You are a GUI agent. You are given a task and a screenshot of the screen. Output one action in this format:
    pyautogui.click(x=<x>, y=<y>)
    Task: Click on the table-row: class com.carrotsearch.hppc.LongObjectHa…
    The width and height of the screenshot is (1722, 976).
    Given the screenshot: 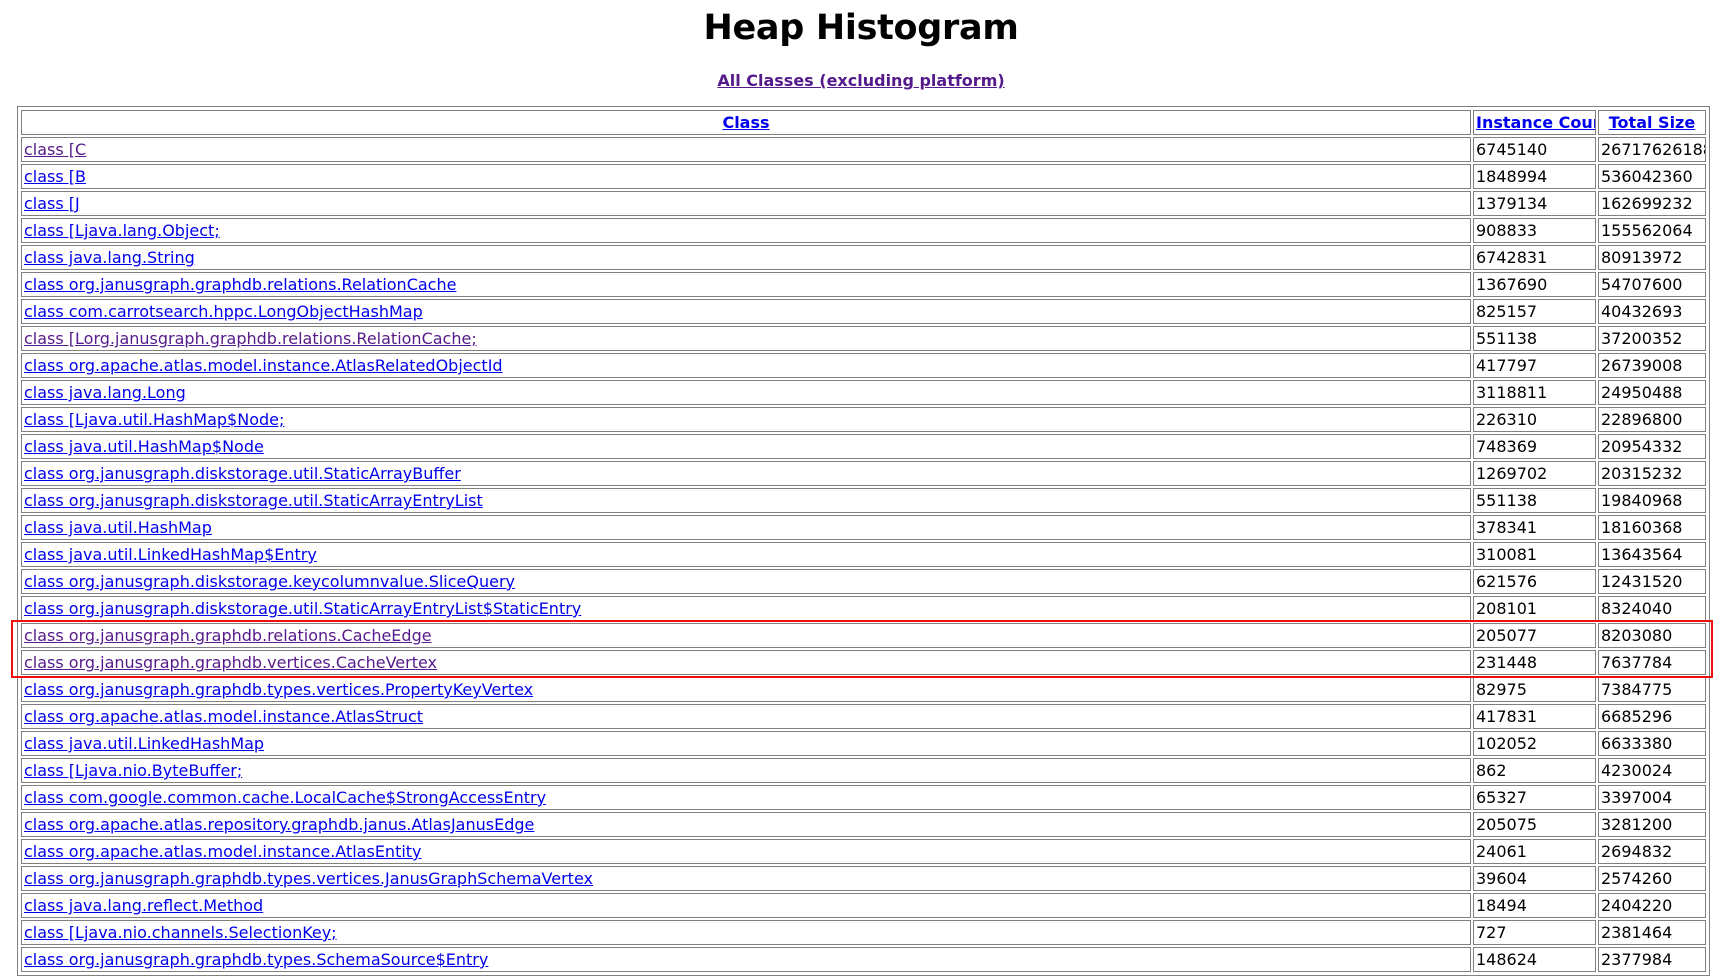 What is the action you would take?
    pyautogui.click(x=863, y=311)
    